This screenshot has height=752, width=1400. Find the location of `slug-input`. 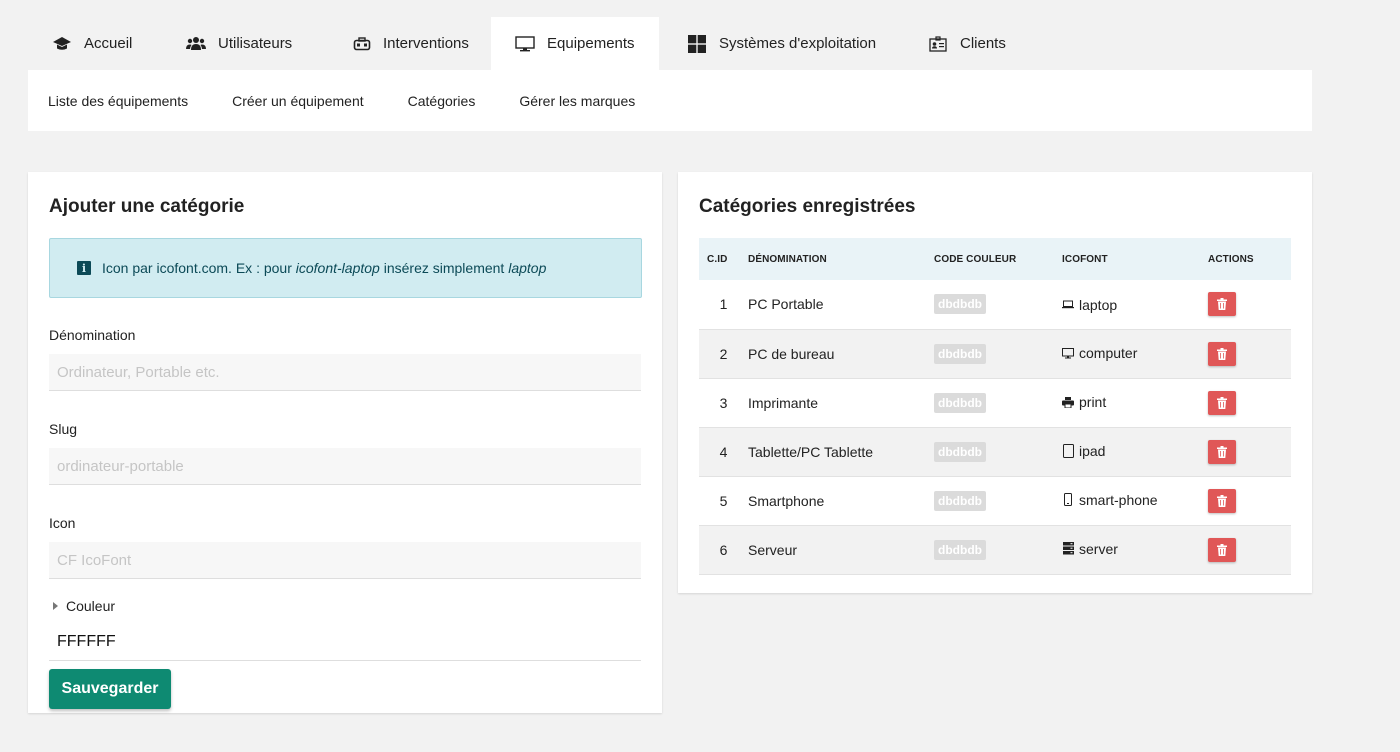

slug-input is located at coordinates (345, 466).